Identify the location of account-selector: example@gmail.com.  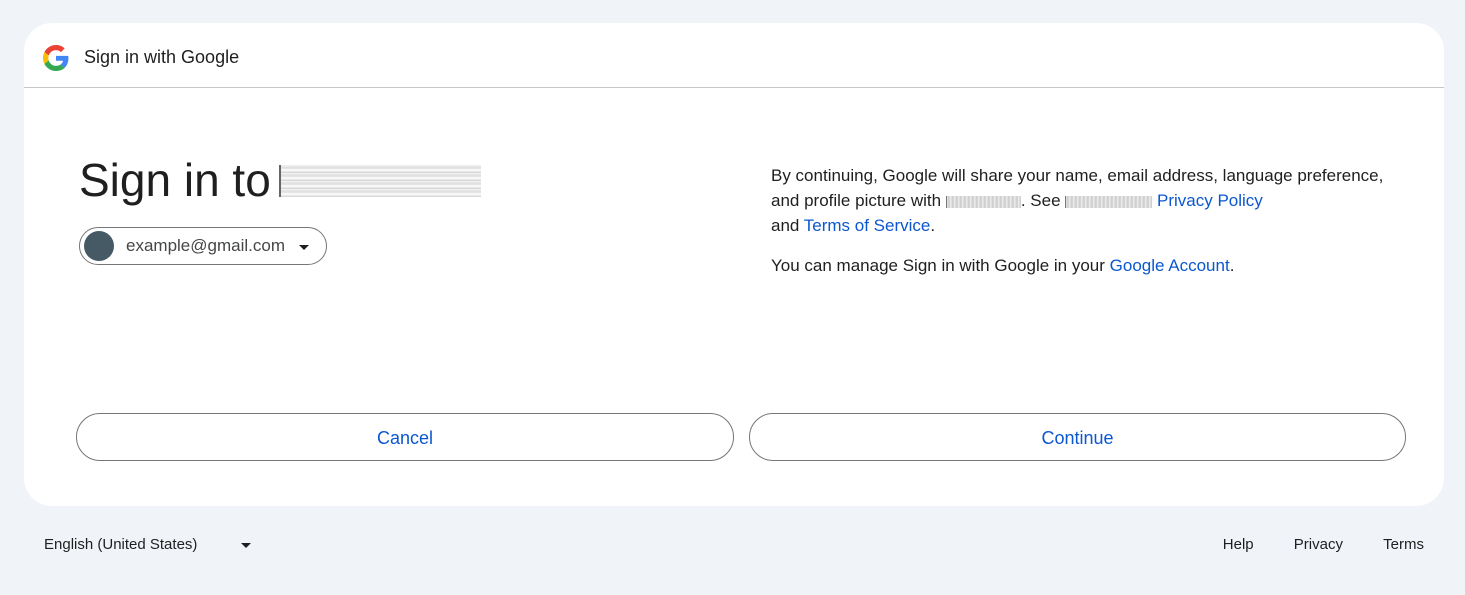
(203, 246).